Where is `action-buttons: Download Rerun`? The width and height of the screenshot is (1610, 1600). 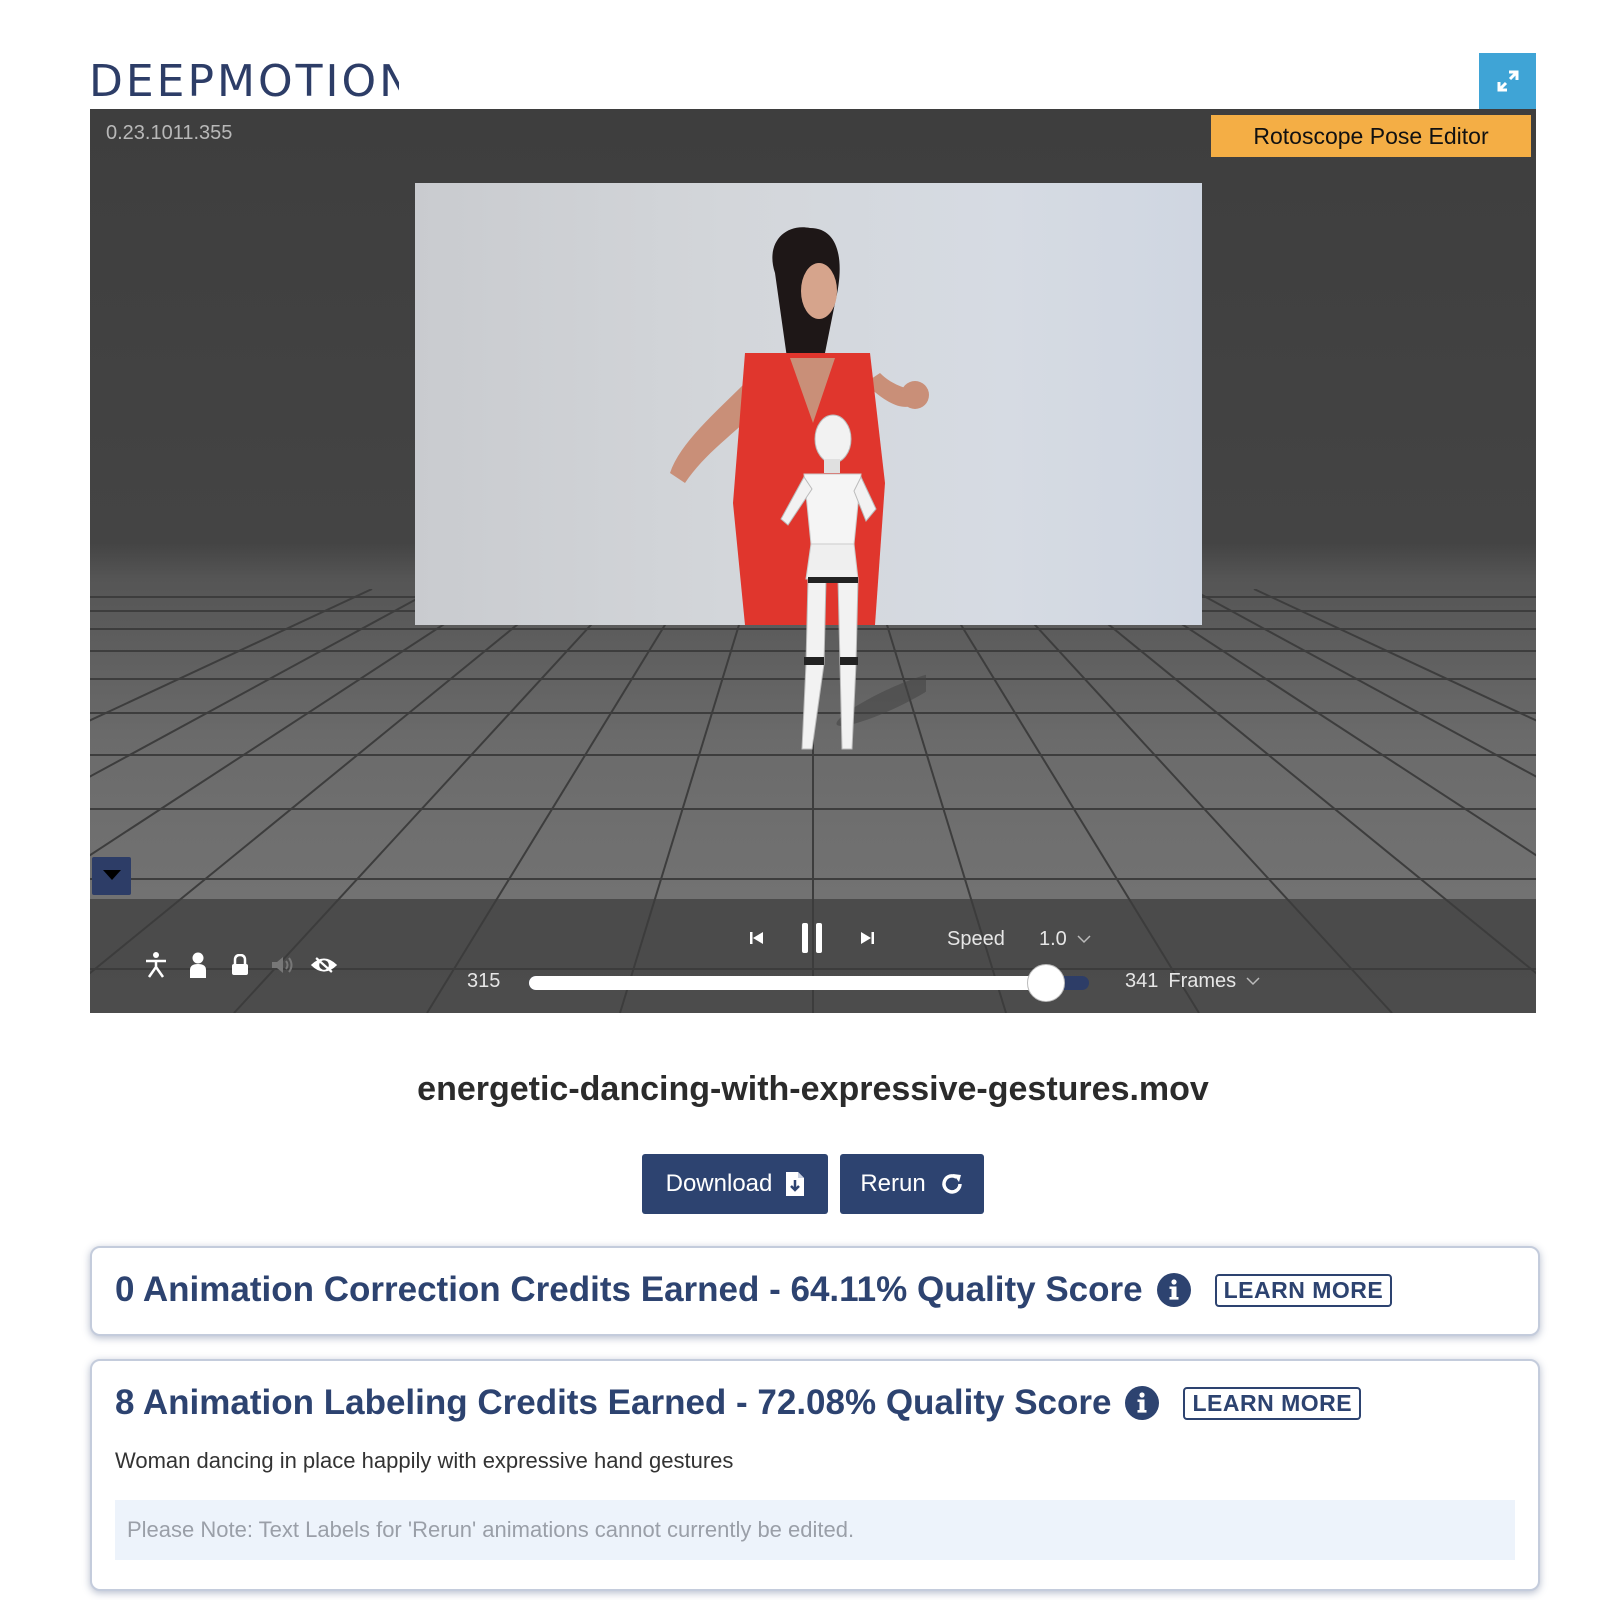 action-buttons: Download Rerun is located at coordinates (813, 1184).